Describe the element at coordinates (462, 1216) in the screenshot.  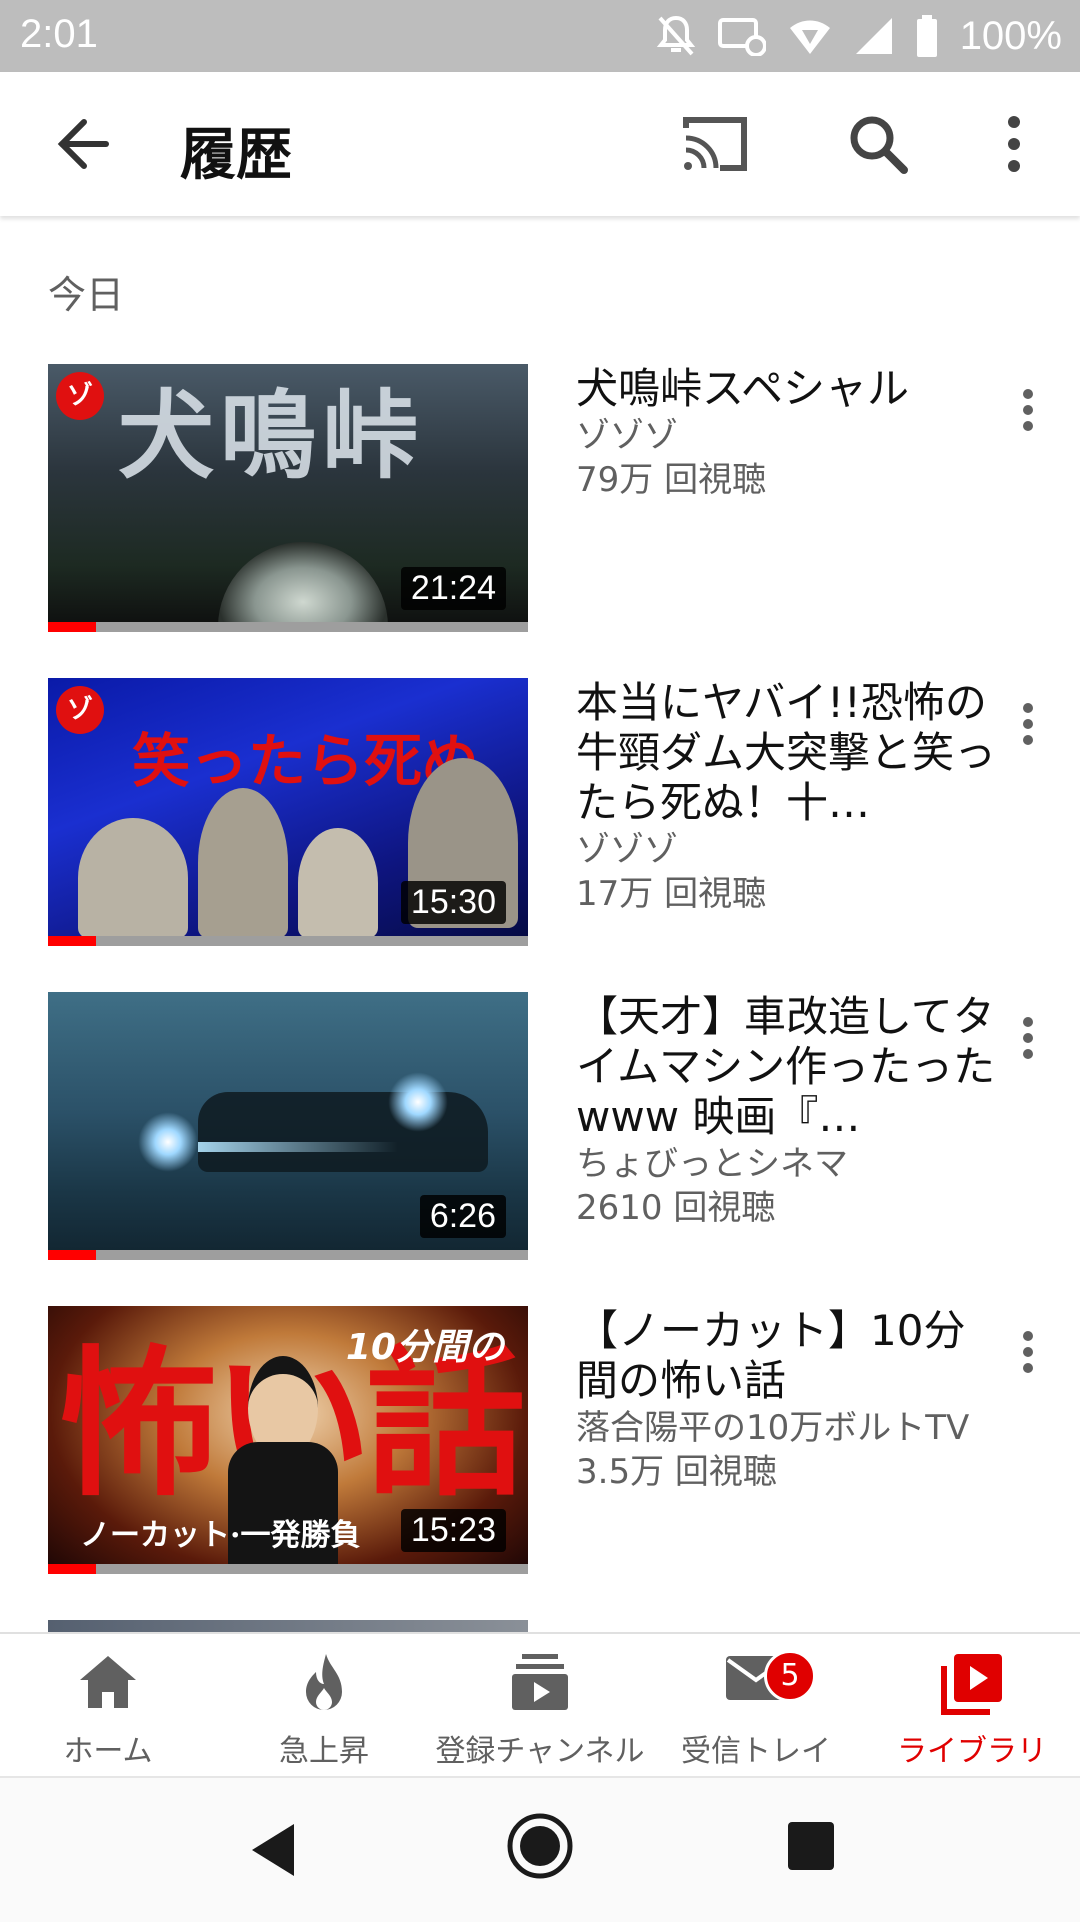
I see `video-duration: 6:26` at that location.